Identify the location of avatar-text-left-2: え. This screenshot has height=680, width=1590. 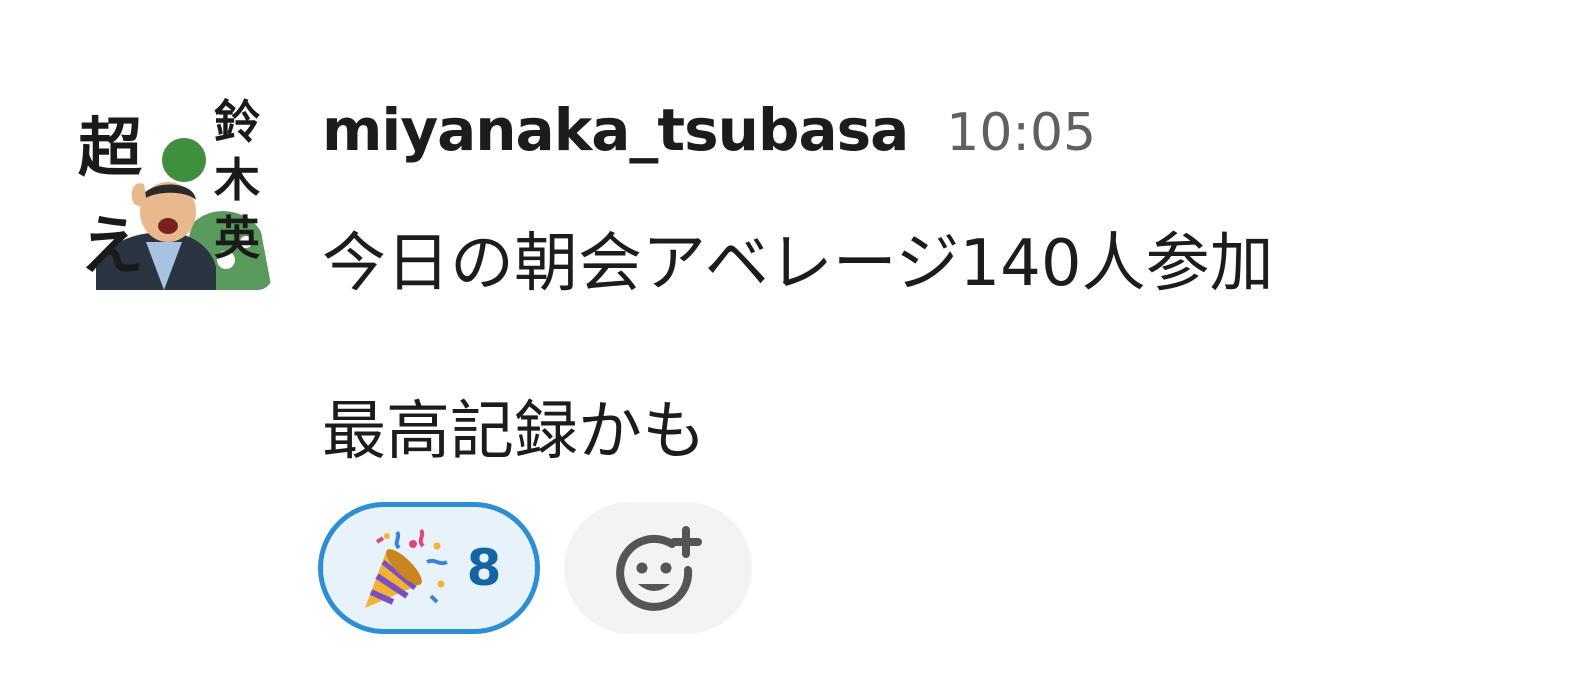
(112, 247).